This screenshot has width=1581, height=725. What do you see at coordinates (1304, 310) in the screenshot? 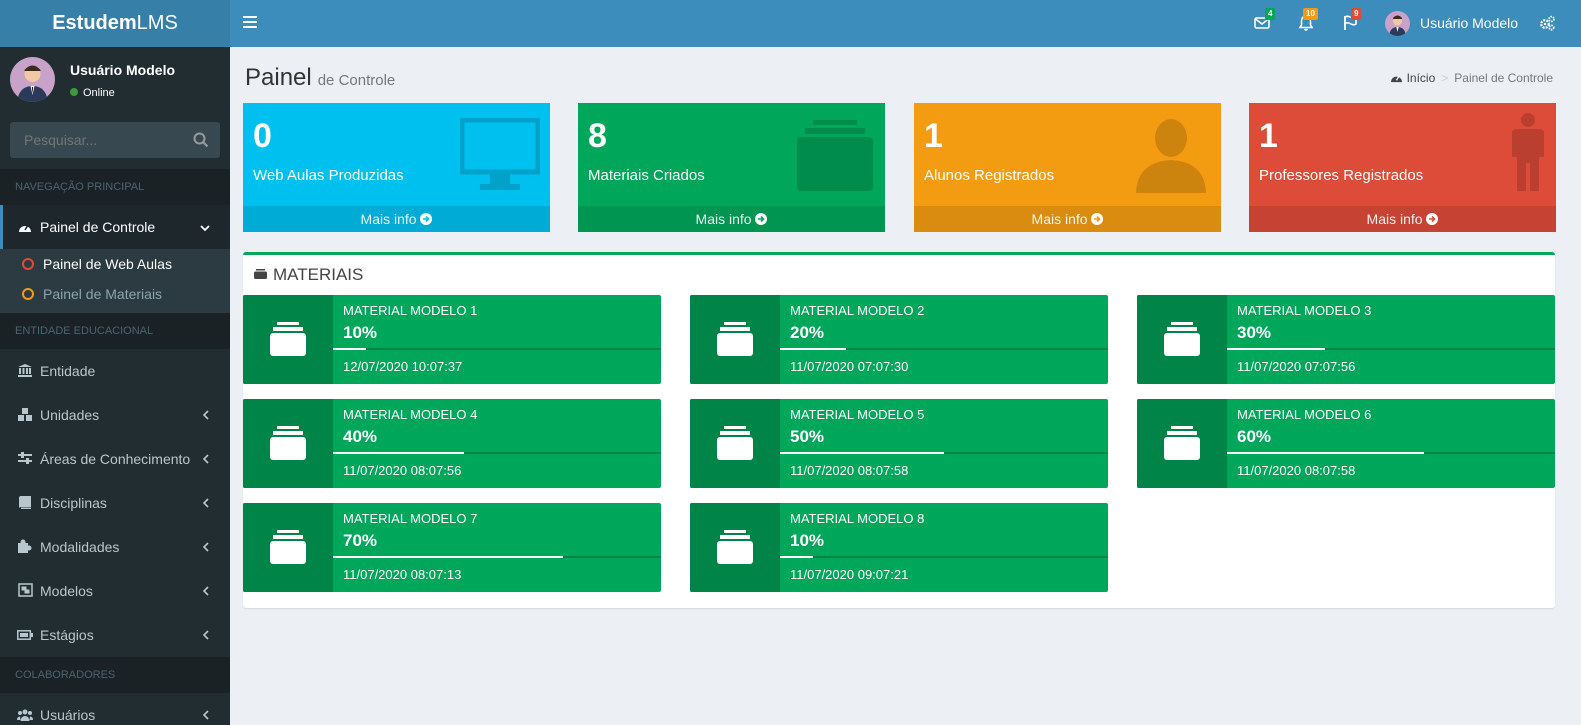
I see `material-name: MATERIAL MODELO 3` at bounding box center [1304, 310].